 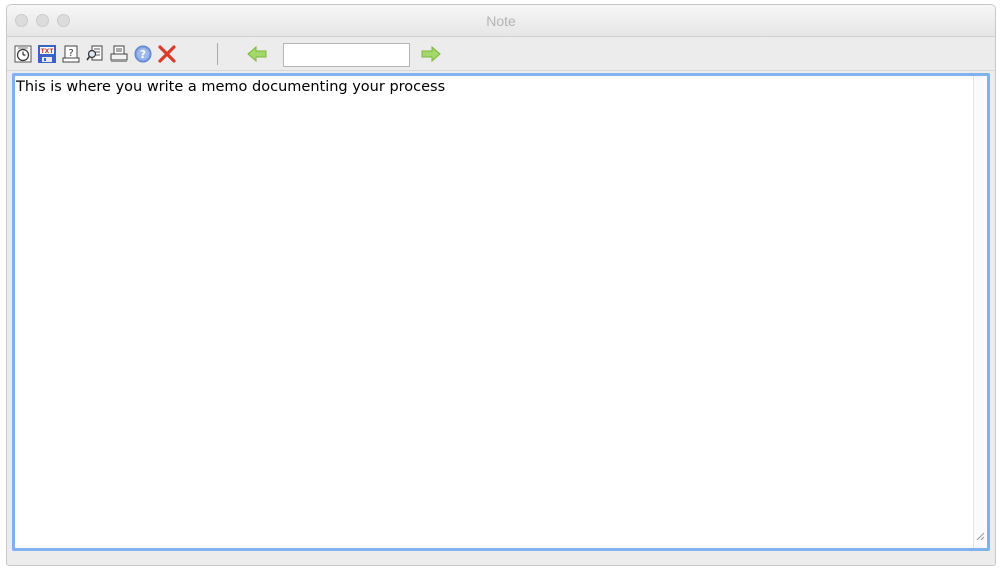 I want to click on help-icon: ?, so click(x=143, y=54).